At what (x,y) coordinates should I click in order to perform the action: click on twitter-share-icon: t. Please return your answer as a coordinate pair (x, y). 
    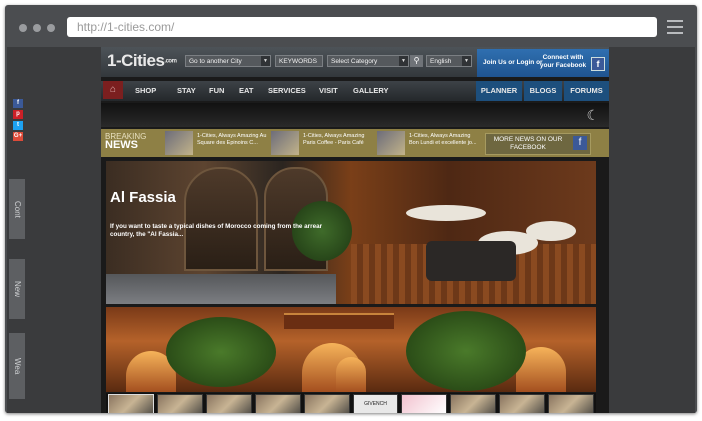
    Looking at the image, I should click on (18, 125).